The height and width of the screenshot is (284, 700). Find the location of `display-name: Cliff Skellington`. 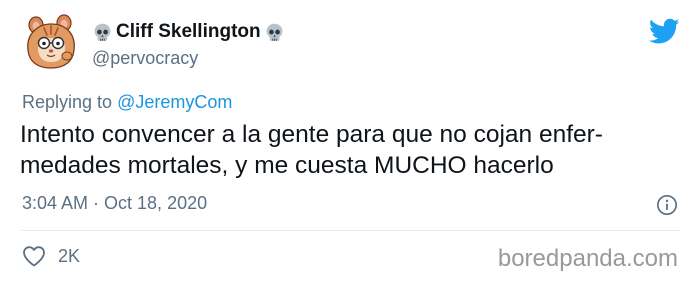

display-name: Cliff Skellington is located at coordinates (188, 32).